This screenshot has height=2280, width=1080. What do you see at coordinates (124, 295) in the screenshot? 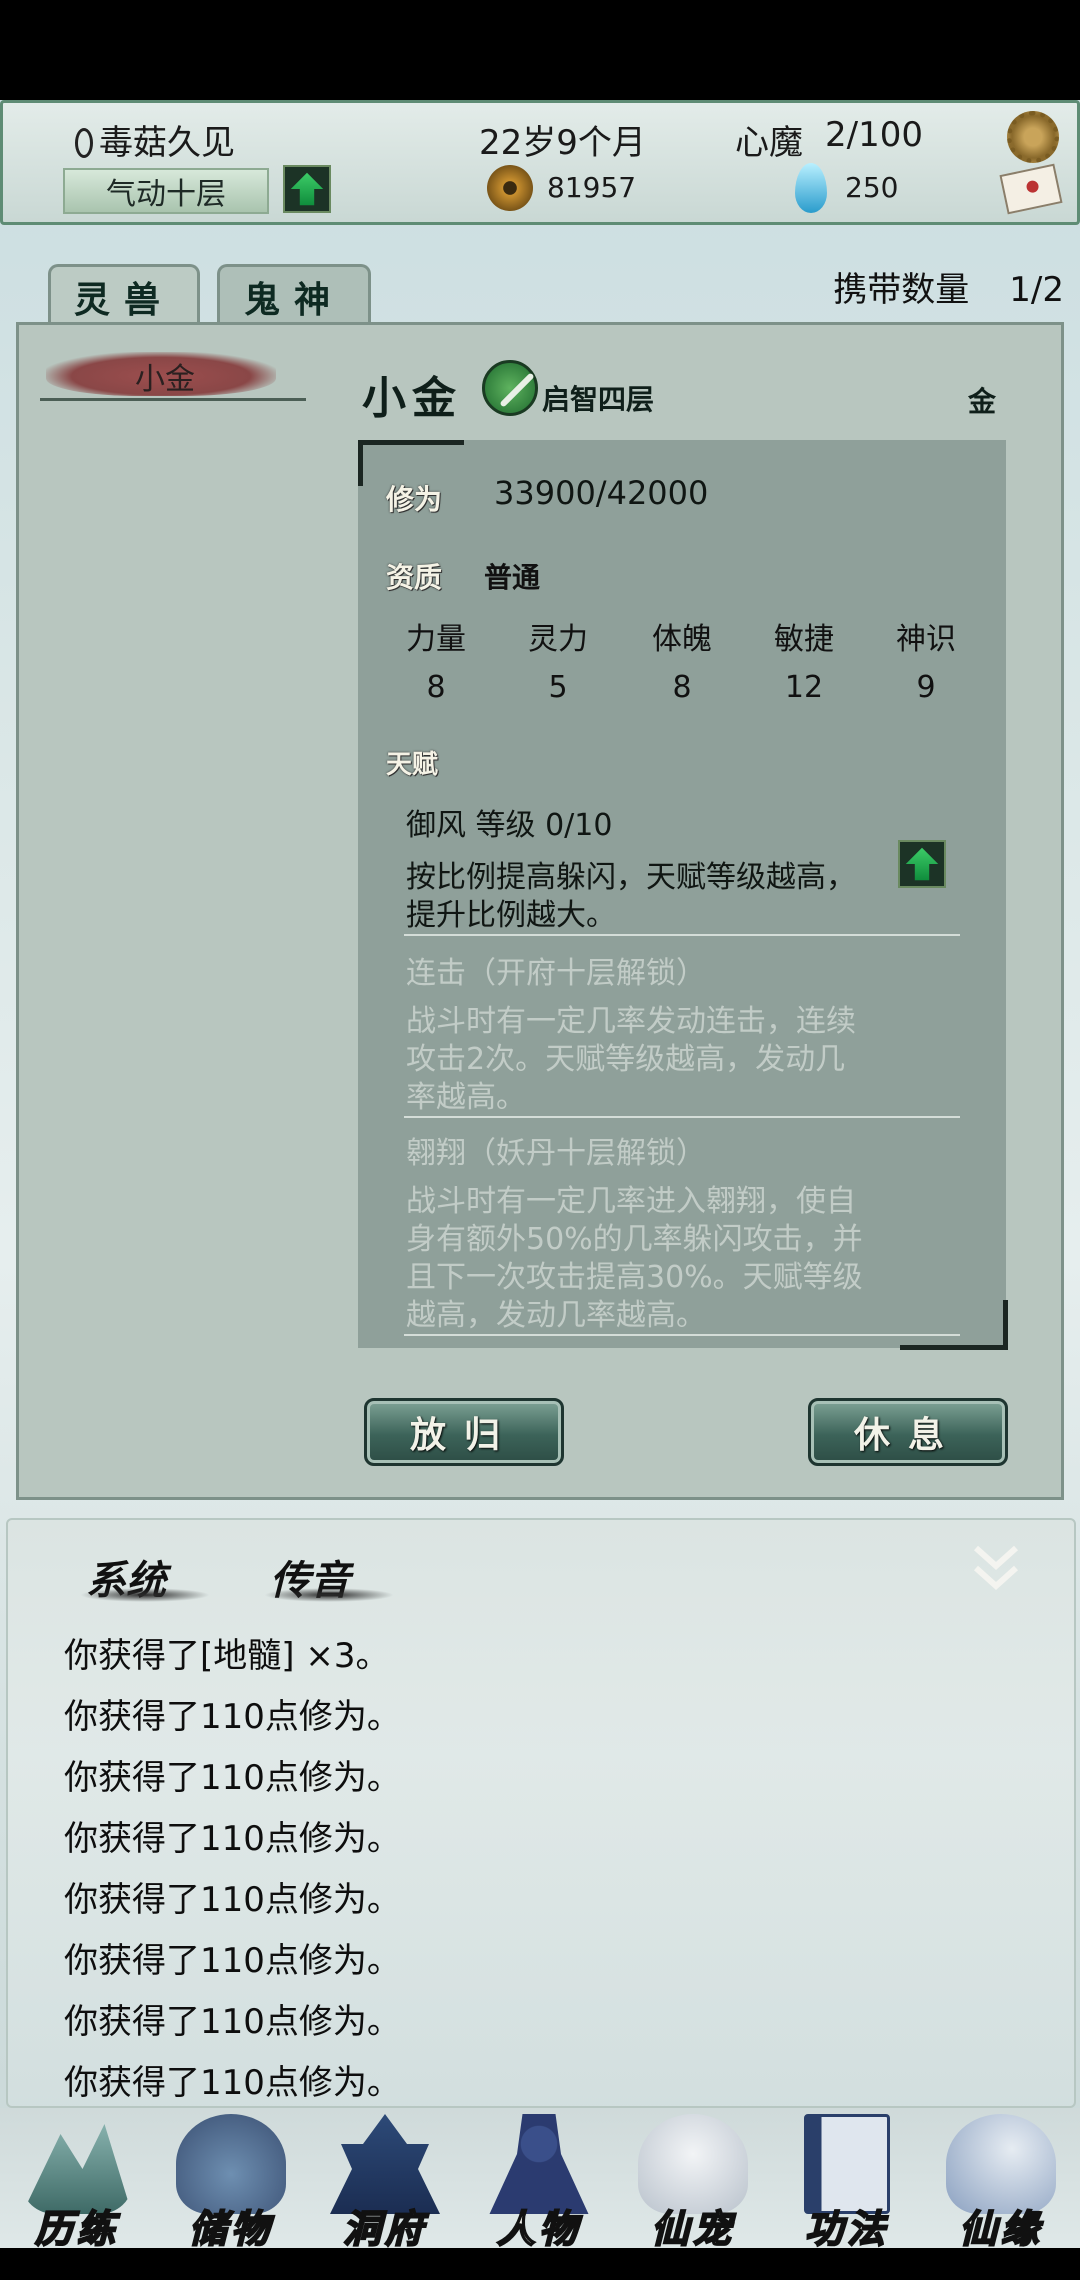
I see `tab-spirit-beast: 灵兽` at bounding box center [124, 295].